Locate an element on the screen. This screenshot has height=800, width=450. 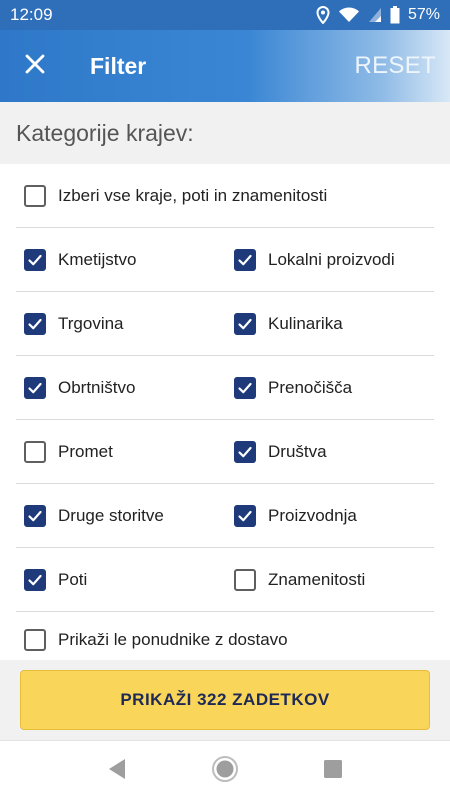
recents-icon is located at coordinates (333, 771).